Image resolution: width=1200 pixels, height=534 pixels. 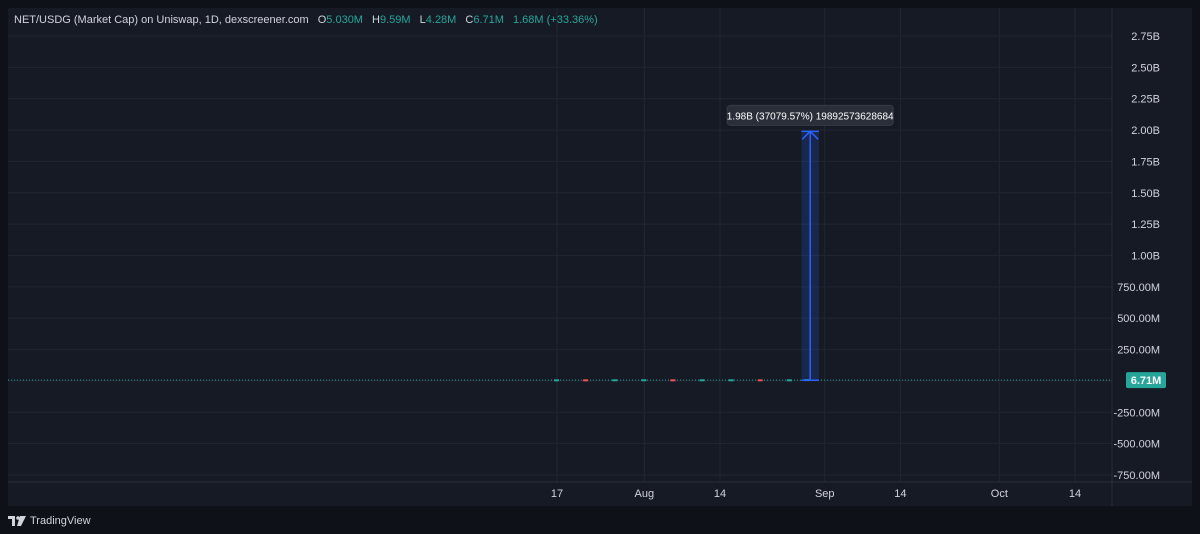 What do you see at coordinates (1145, 162) in the screenshot?
I see `y-tick-label: 1.75B` at bounding box center [1145, 162].